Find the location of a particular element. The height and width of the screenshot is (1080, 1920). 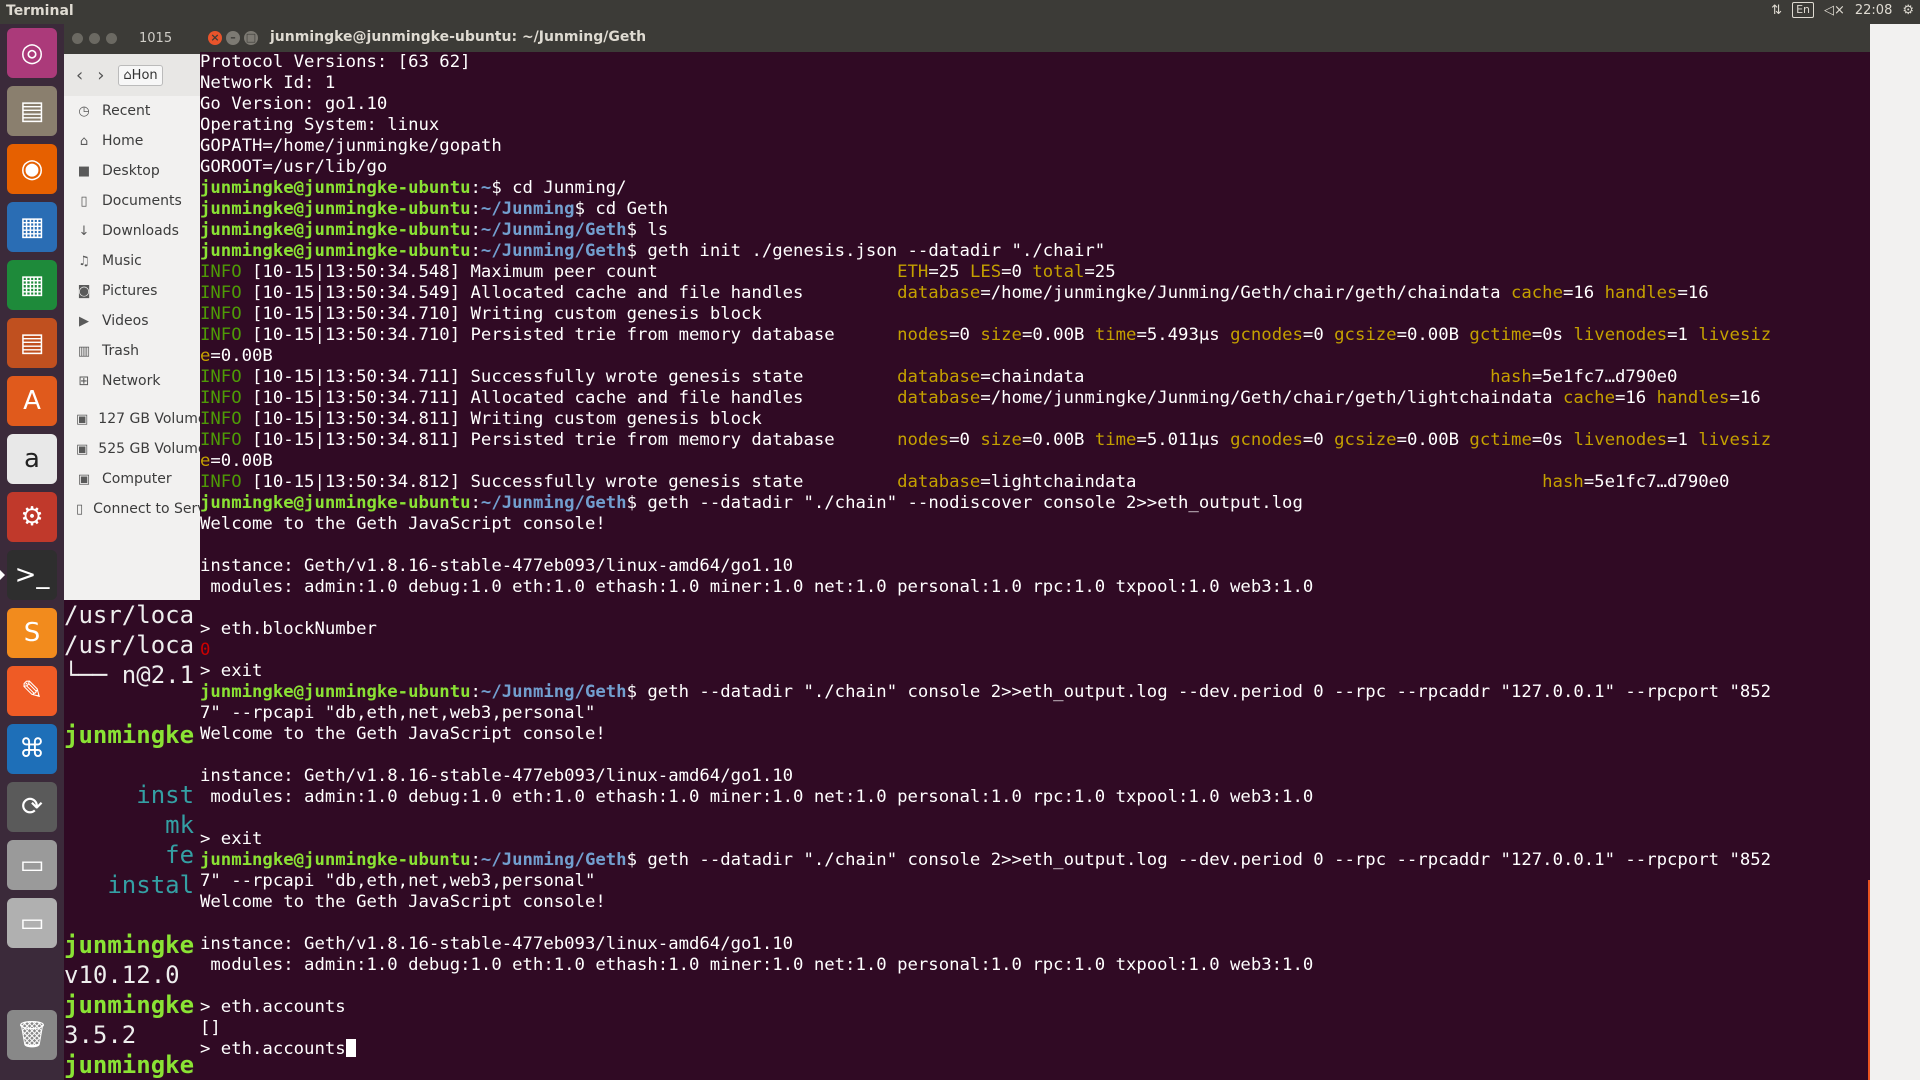

close-icon is located at coordinates (77, 38).